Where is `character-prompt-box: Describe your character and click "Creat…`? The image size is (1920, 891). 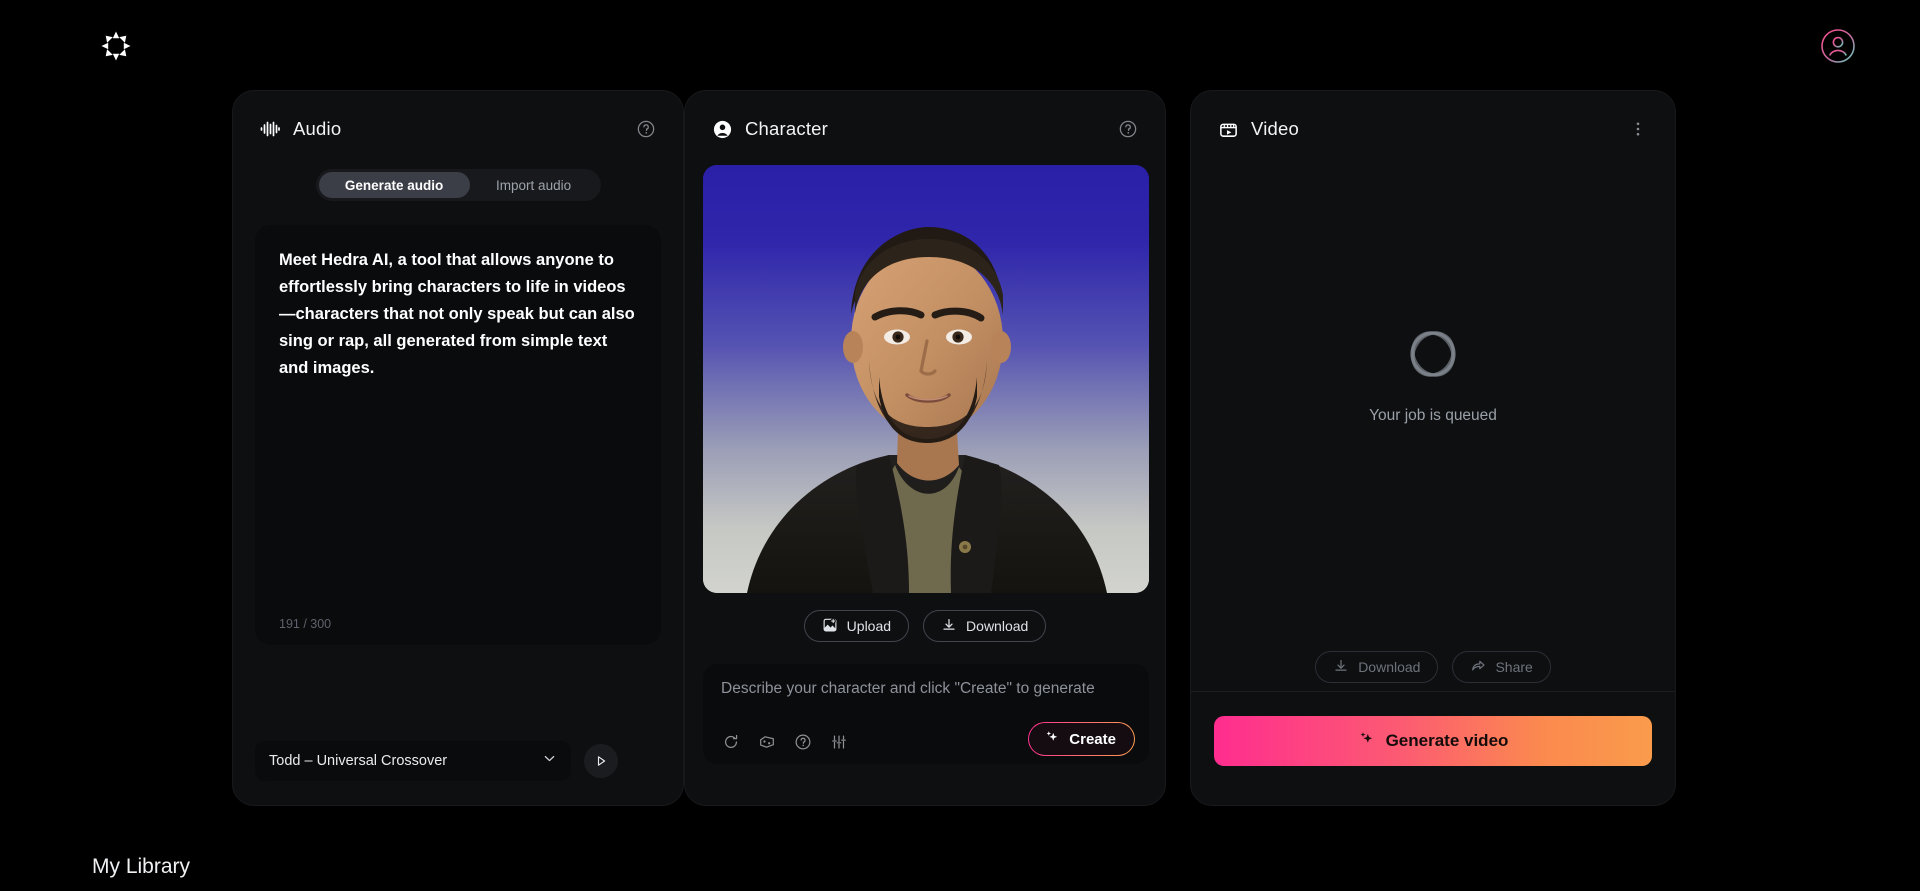
character-prompt-box: Describe your character and click "Creat… is located at coordinates (926, 714).